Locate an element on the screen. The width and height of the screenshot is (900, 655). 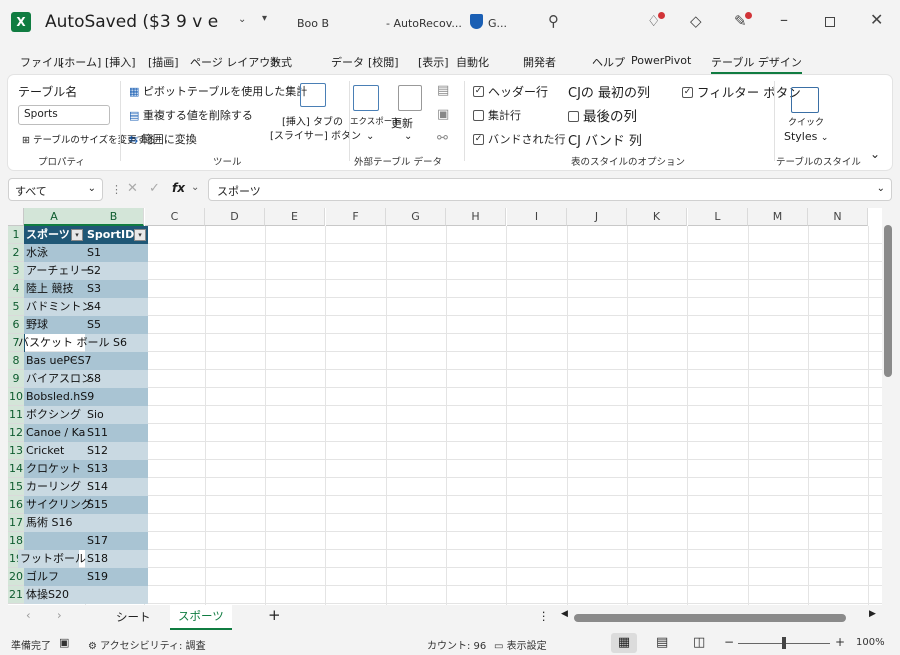
table-row-cell: Bas uePЄS7 is located at coordinates (58, 361).